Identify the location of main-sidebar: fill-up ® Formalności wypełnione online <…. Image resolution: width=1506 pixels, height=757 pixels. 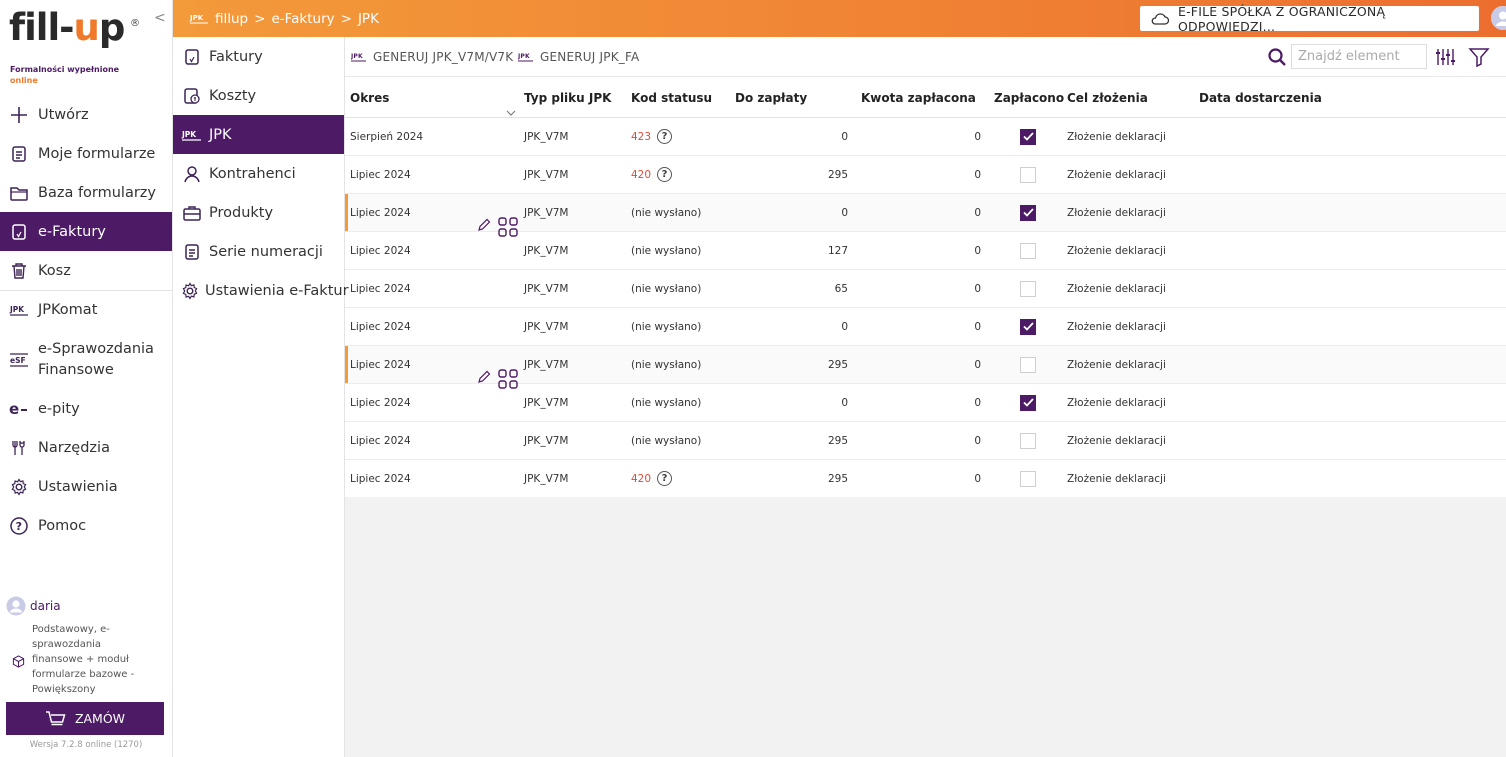
(86, 378).